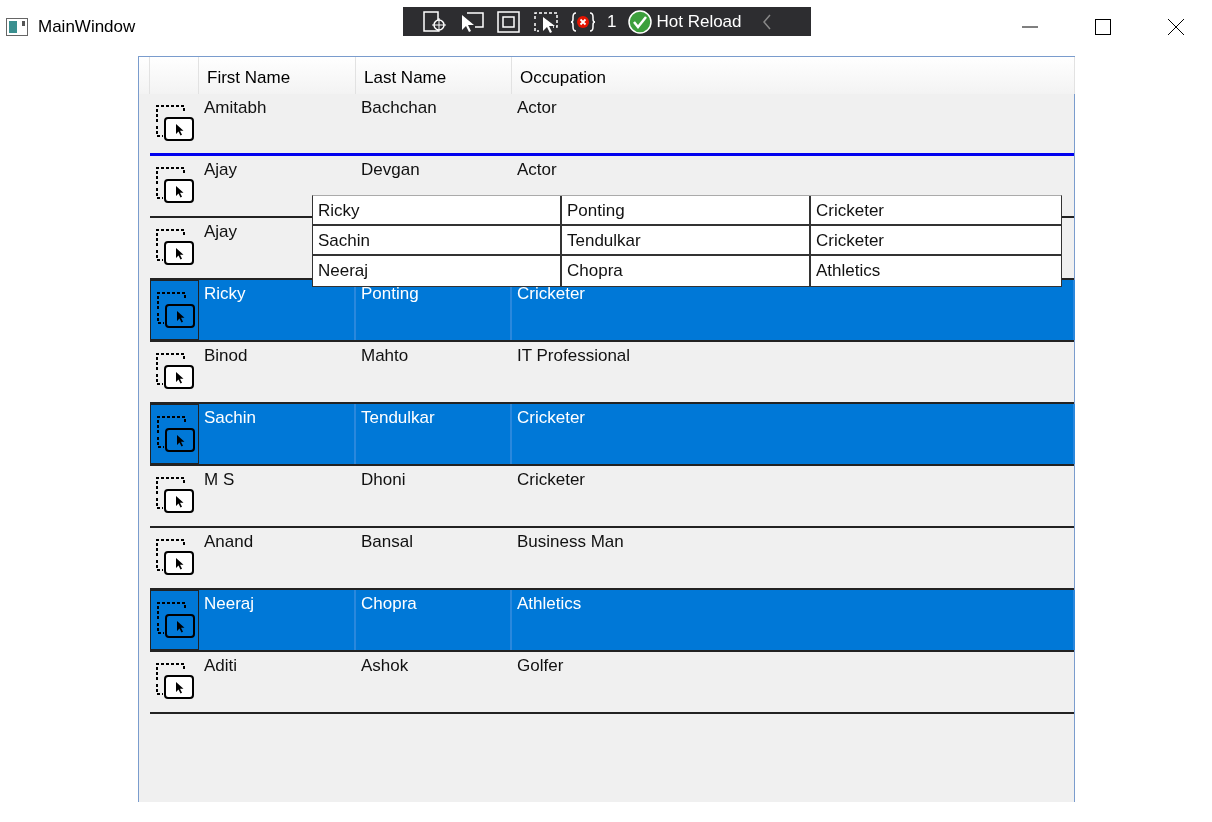  I want to click on cell-text: Ponting, so click(390, 293).